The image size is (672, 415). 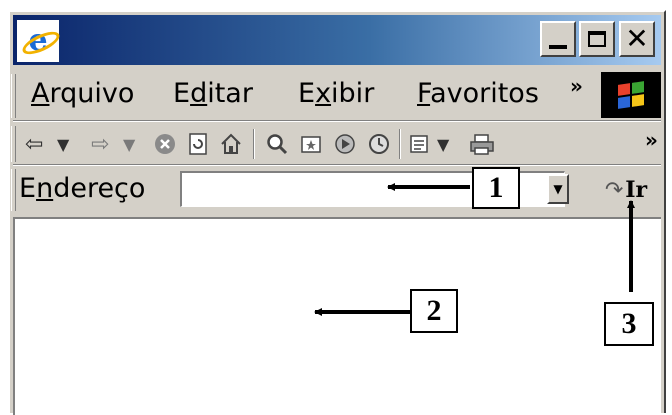 I want to click on minimize-icon, so click(x=558, y=47).